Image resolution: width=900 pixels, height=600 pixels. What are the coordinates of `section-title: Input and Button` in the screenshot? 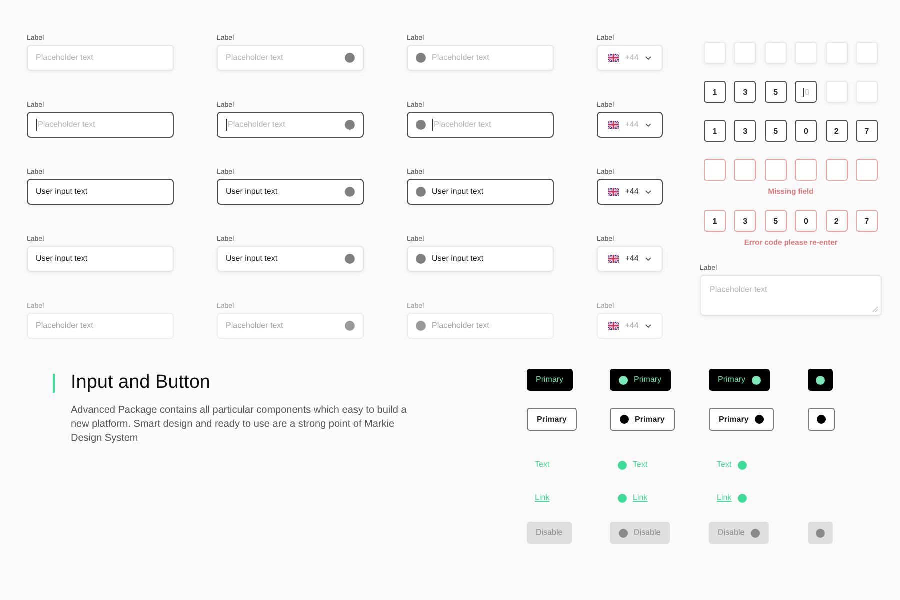 It's located at (140, 383).